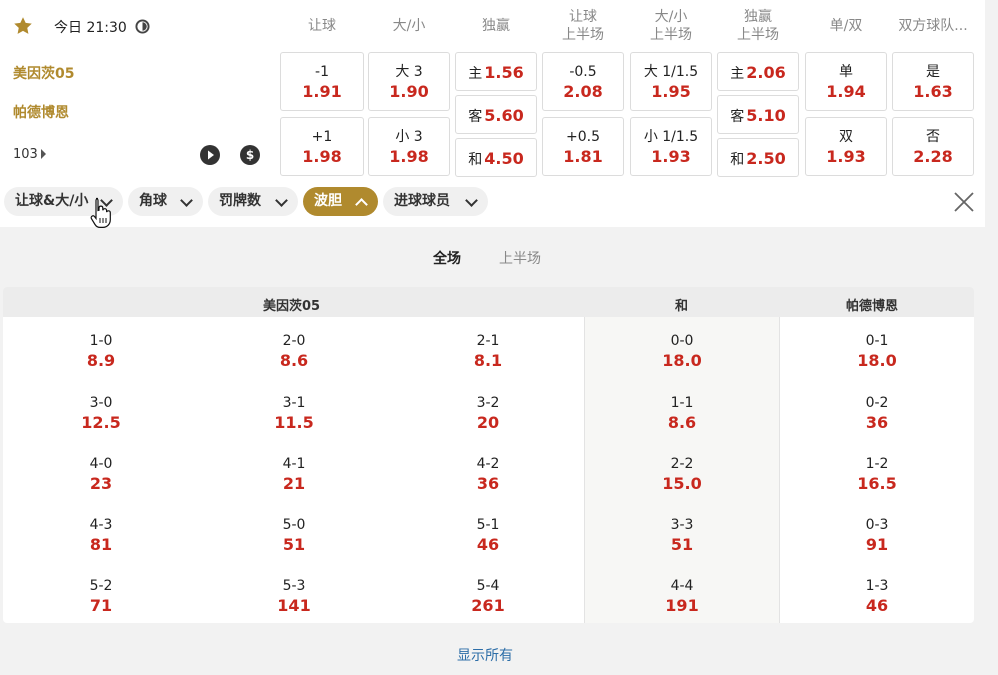 The width and height of the screenshot is (998, 675). Describe the element at coordinates (496, 114) in the screenshot. I see `odds-1x2-away: 客 5.60` at that location.